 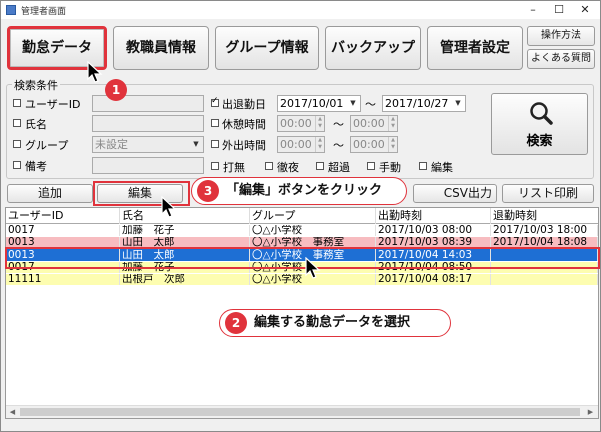 What do you see at coordinates (539, 141) in the screenshot?
I see `search-button-label: 検索` at bounding box center [539, 141].